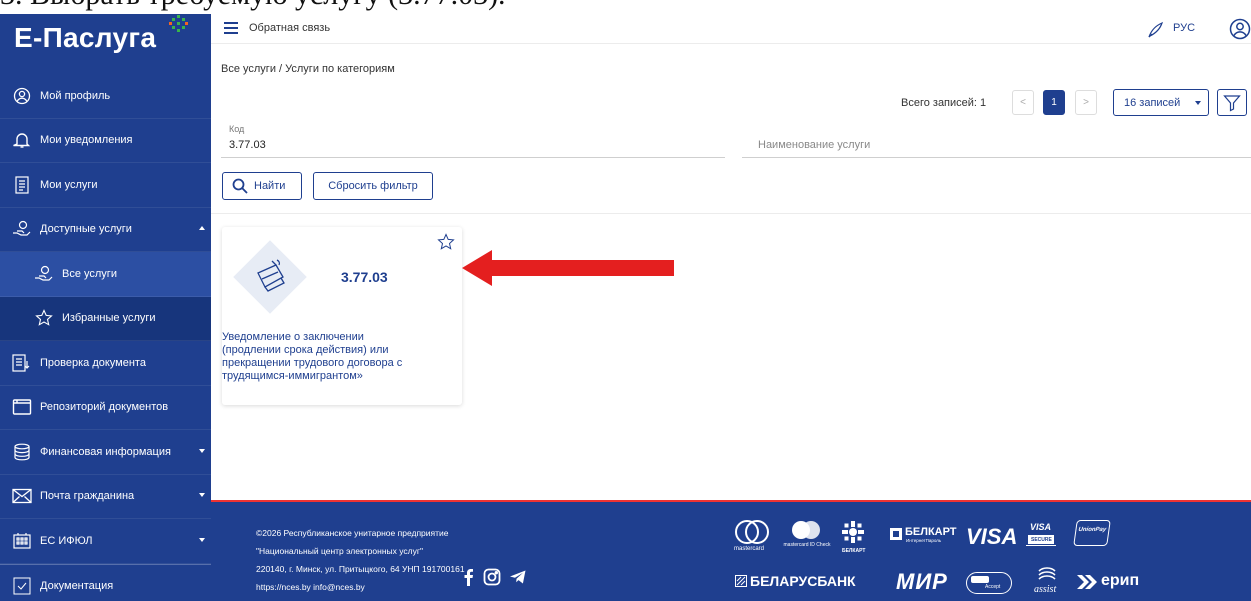 The width and height of the screenshot is (1251, 601). Describe the element at coordinates (339, 551) in the screenshot. I see `footer-line: "Национальный центр электронных услуг"` at that location.